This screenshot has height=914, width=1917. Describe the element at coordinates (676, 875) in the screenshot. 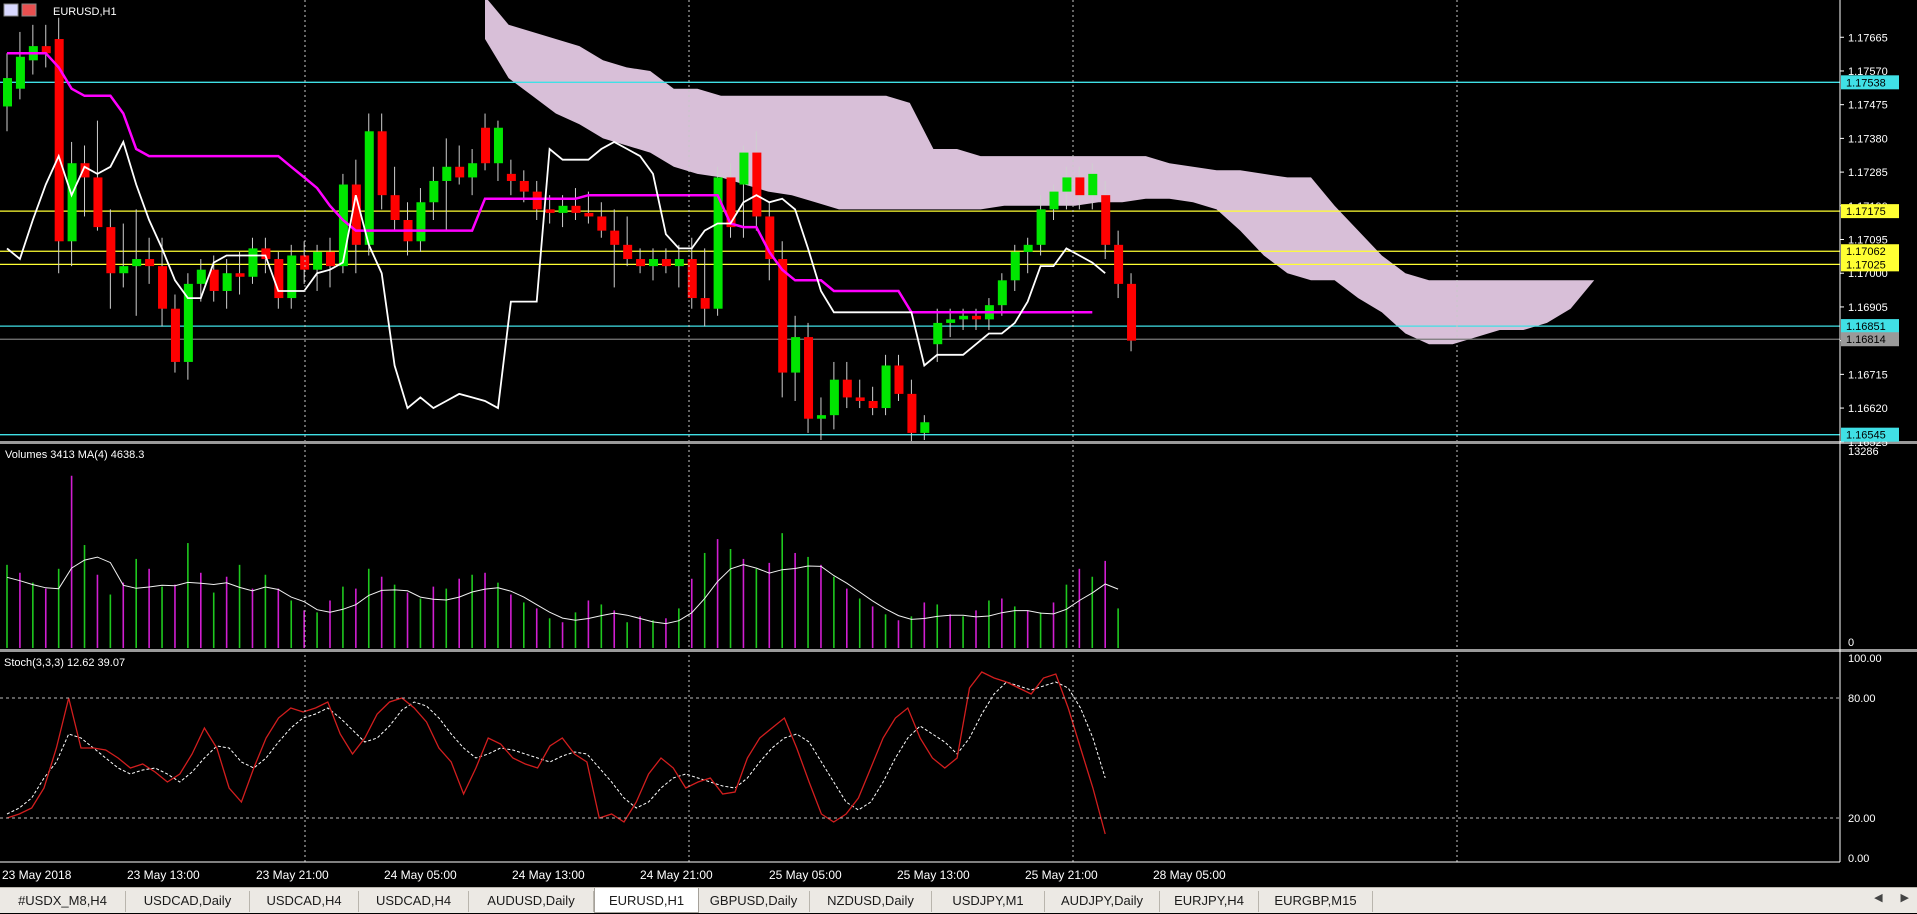

I see `time-axis-label: 24 May 21:00` at that location.